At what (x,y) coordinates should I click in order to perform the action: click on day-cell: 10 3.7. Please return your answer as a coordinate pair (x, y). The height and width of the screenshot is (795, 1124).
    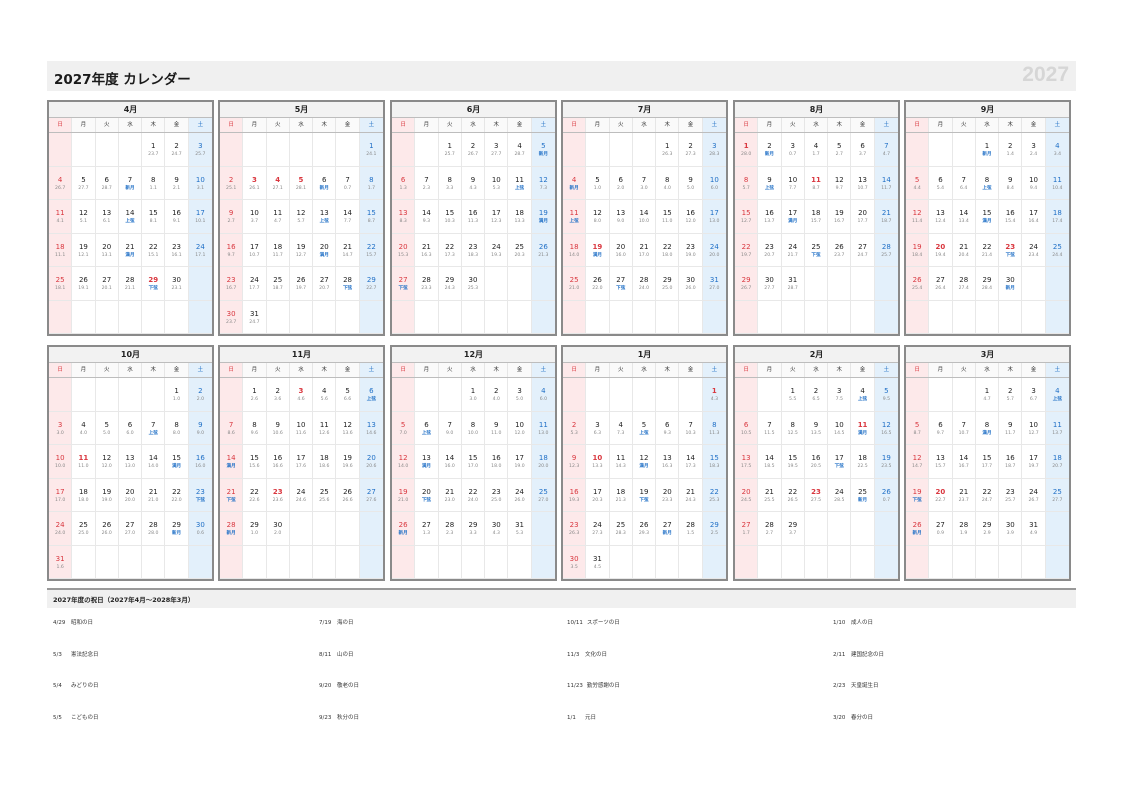
    Looking at the image, I should click on (255, 217).